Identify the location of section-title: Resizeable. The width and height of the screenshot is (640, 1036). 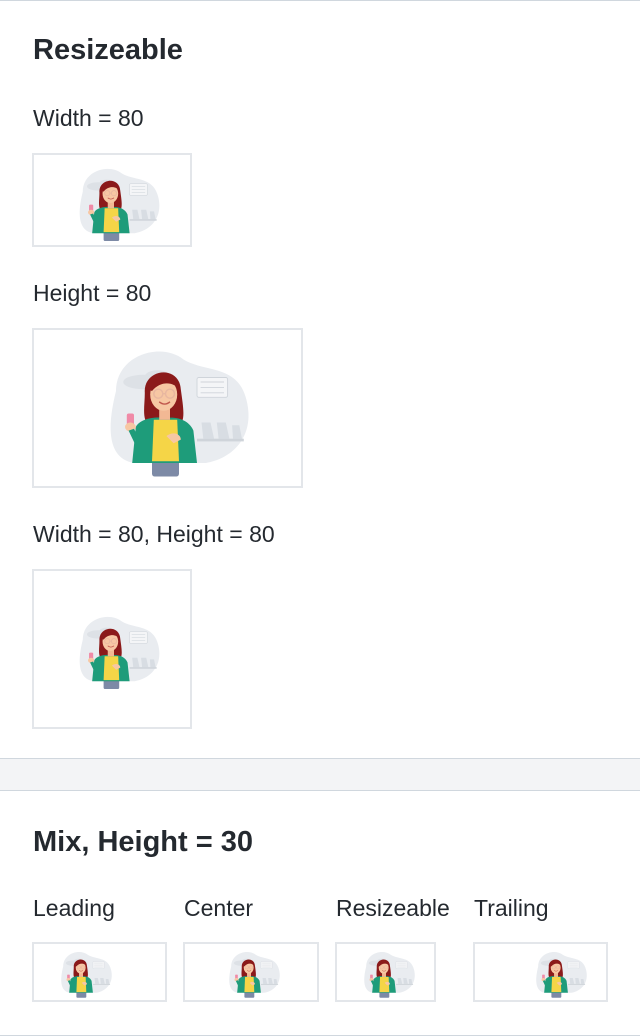
(108, 50).